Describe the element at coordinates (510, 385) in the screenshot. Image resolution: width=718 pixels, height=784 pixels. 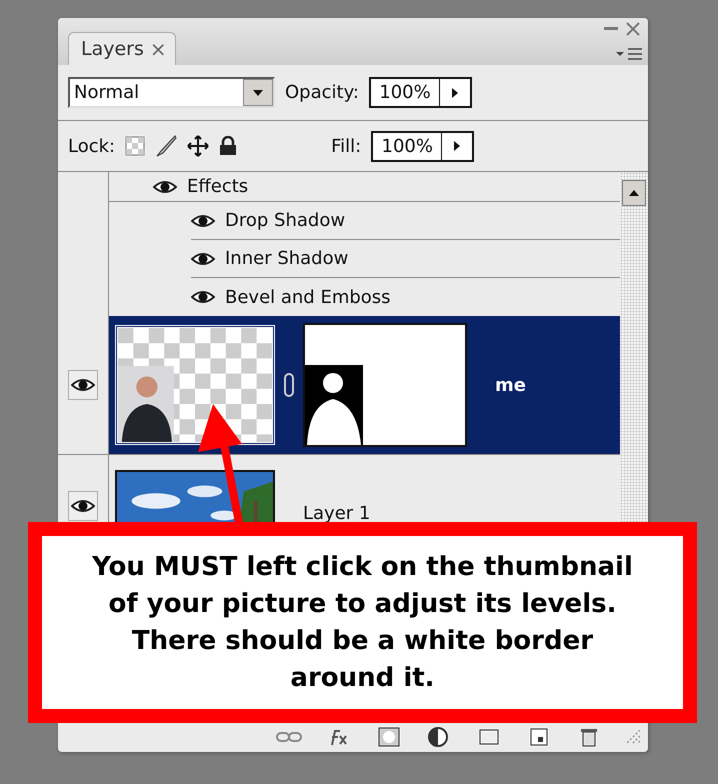
I see `layer-name: me` at that location.